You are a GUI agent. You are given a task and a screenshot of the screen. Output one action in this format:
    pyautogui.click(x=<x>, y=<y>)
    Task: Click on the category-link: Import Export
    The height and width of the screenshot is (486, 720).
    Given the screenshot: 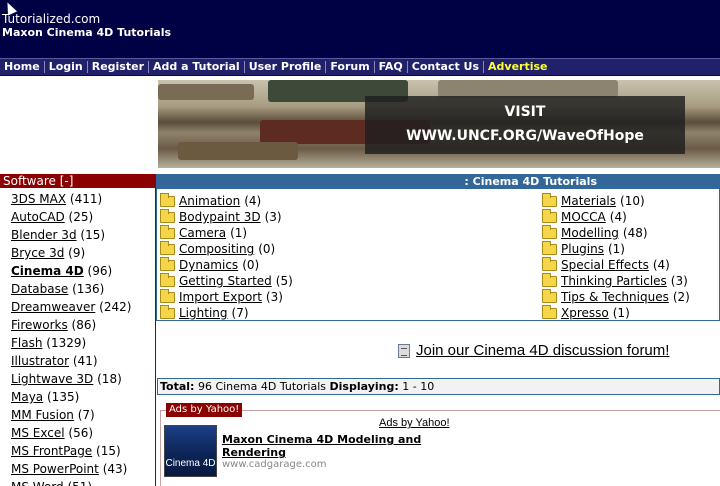 What is the action you would take?
    pyautogui.click(x=220, y=297)
    